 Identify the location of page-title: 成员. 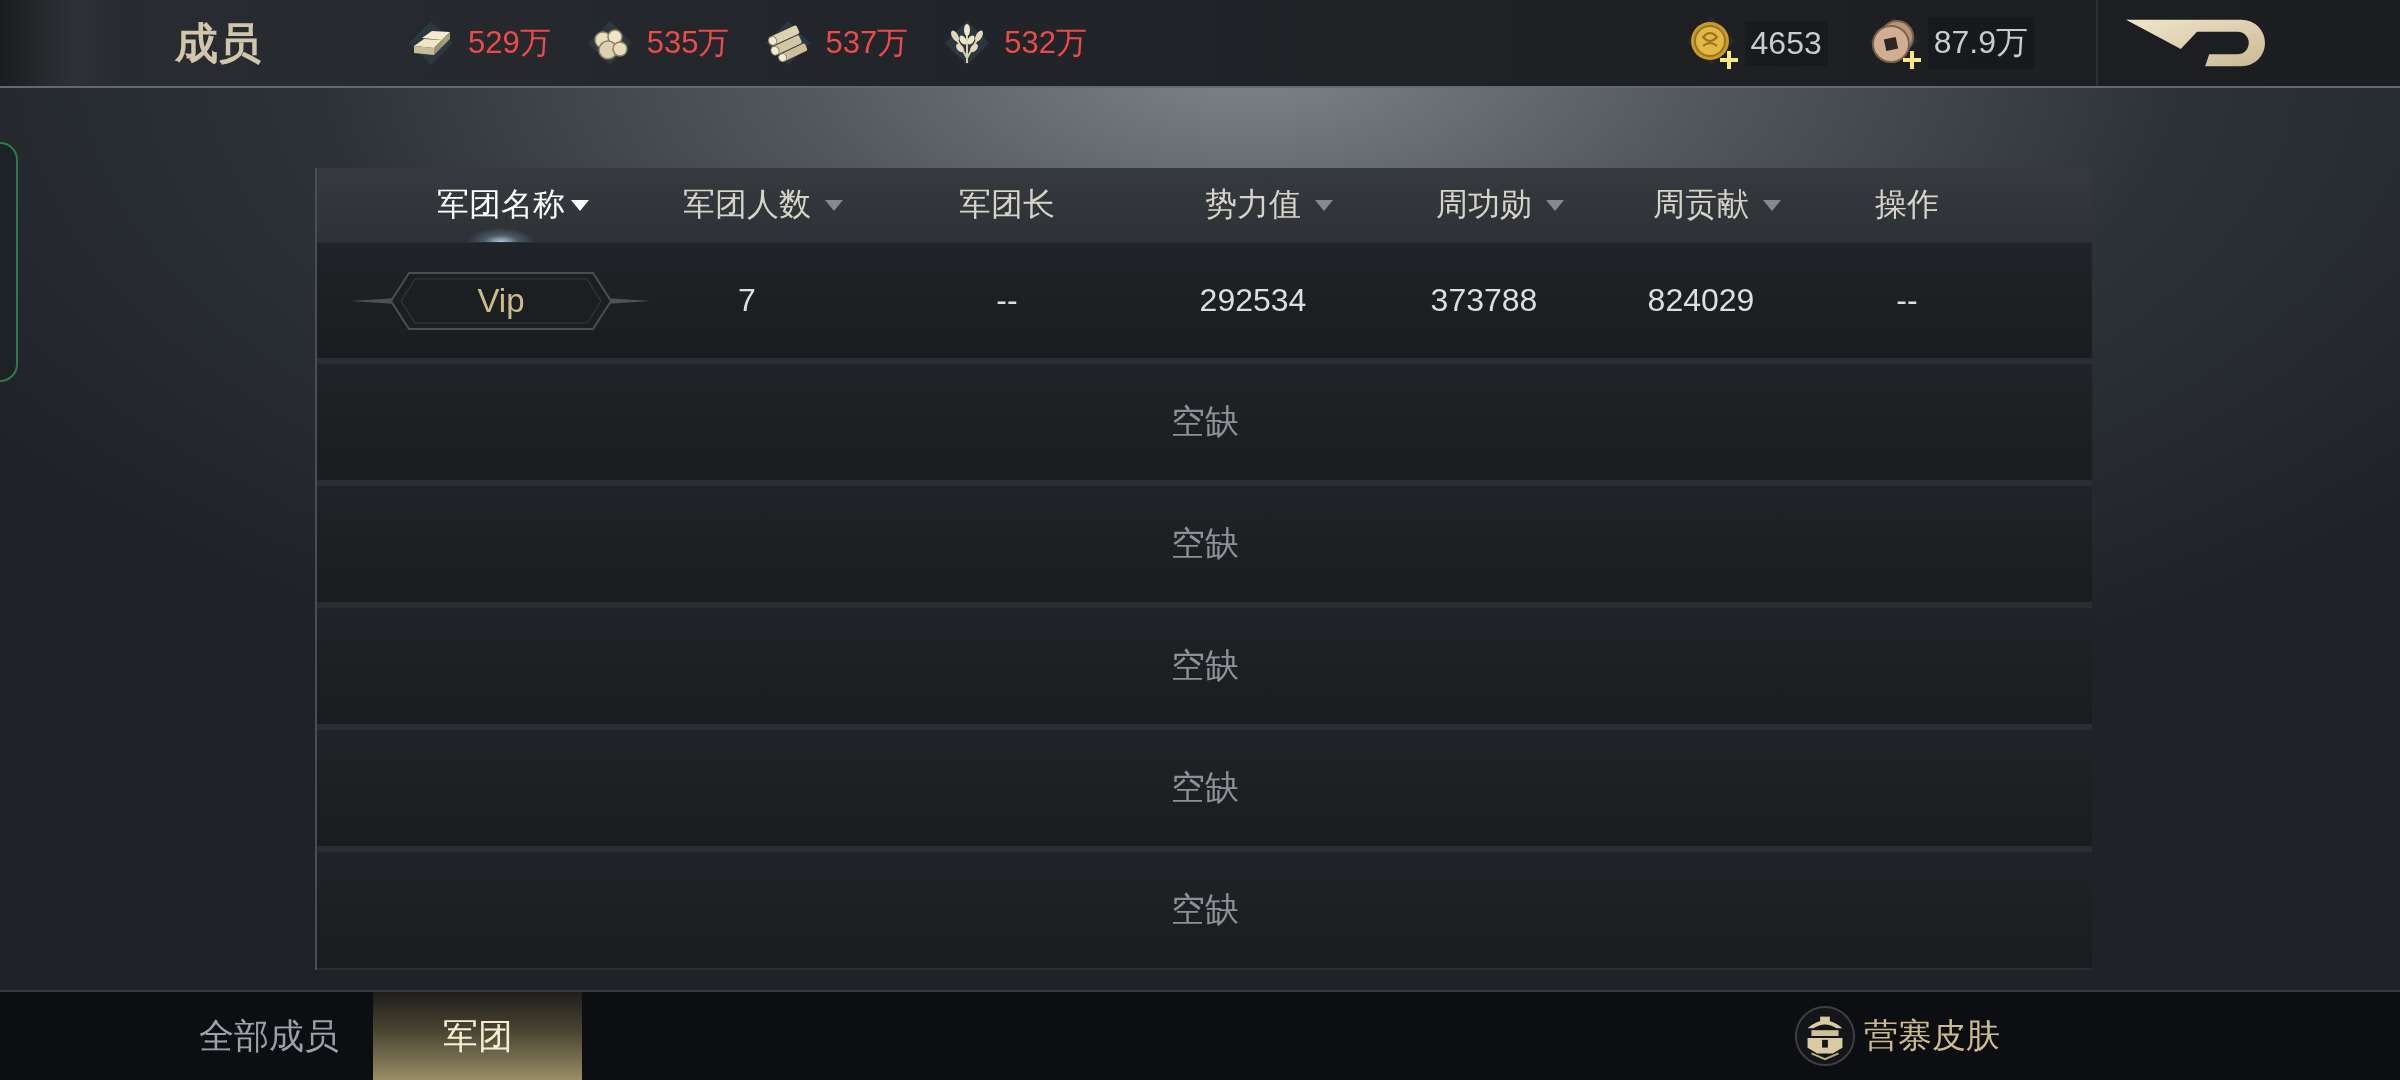
(218, 43).